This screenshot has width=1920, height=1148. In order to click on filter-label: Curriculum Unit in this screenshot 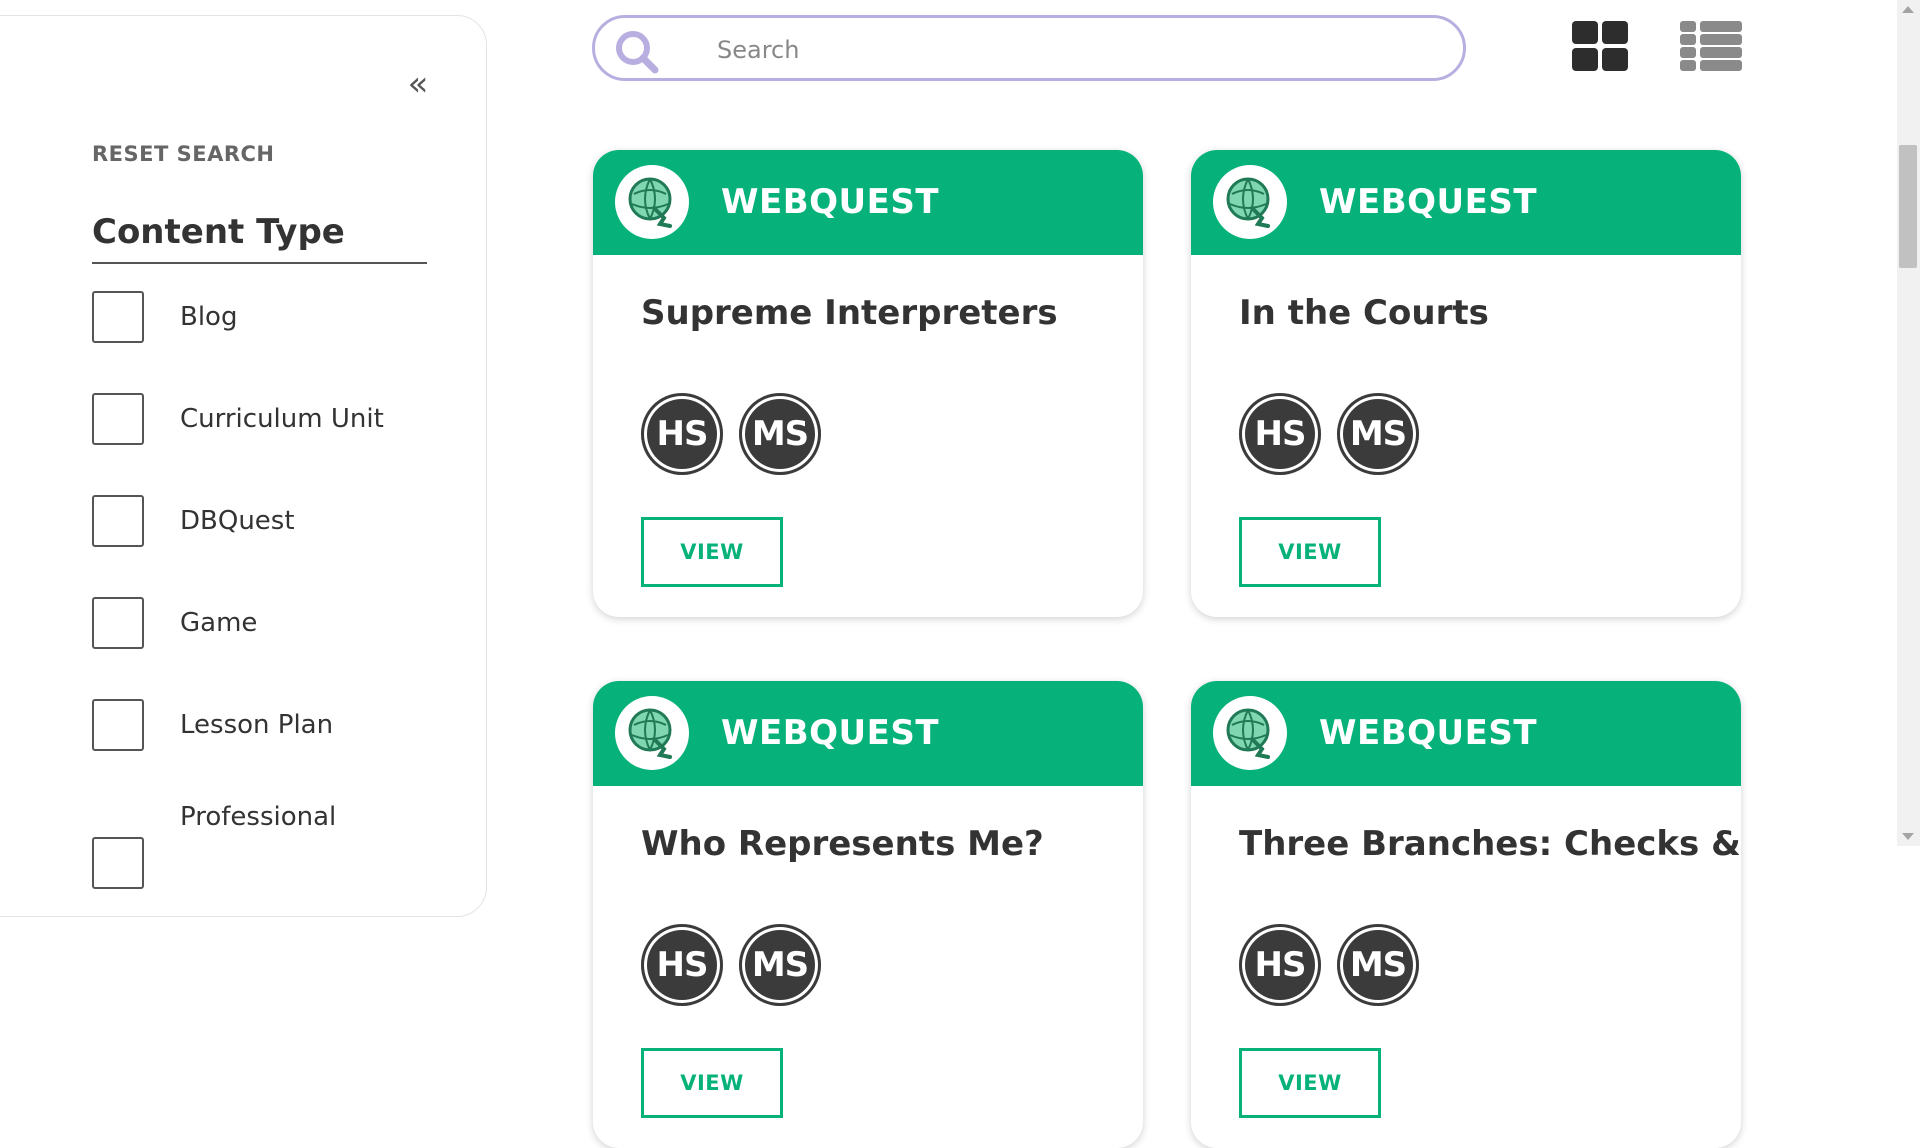, I will do `click(282, 419)`.